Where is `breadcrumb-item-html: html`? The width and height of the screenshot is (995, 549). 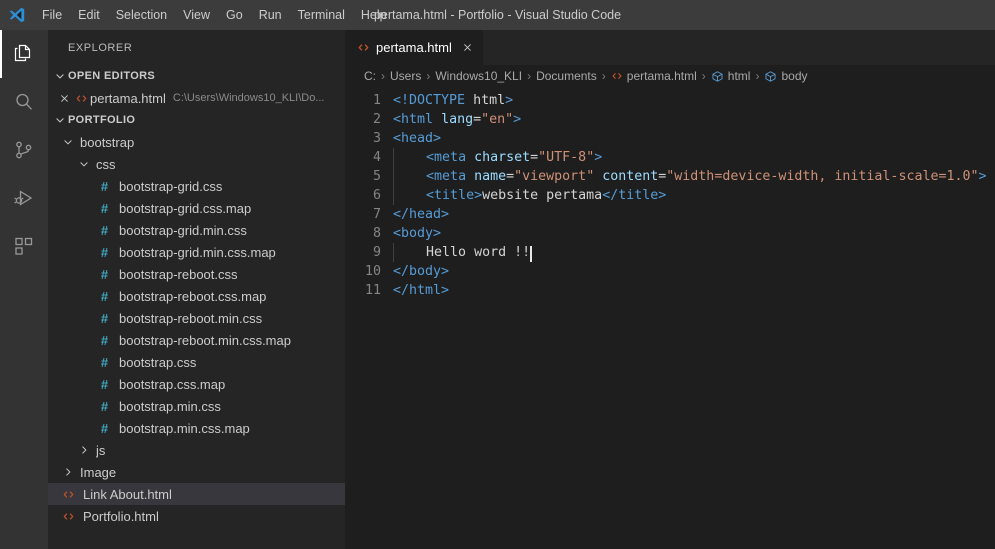
breadcrumb-item-html: html is located at coordinates (730, 76).